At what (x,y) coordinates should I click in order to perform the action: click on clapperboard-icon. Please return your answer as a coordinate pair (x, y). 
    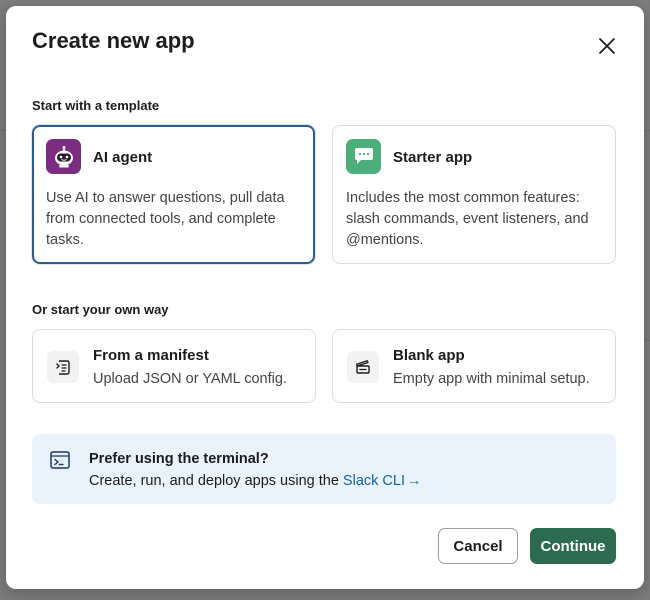
    Looking at the image, I should click on (363, 367).